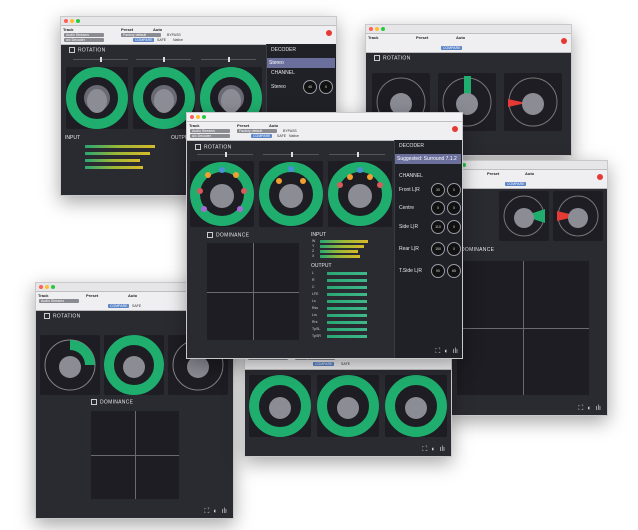 The height and width of the screenshot is (530, 638). What do you see at coordinates (428, 159) in the screenshot?
I see `suggested-layout: Suggested: Surround 7.1.2` at bounding box center [428, 159].